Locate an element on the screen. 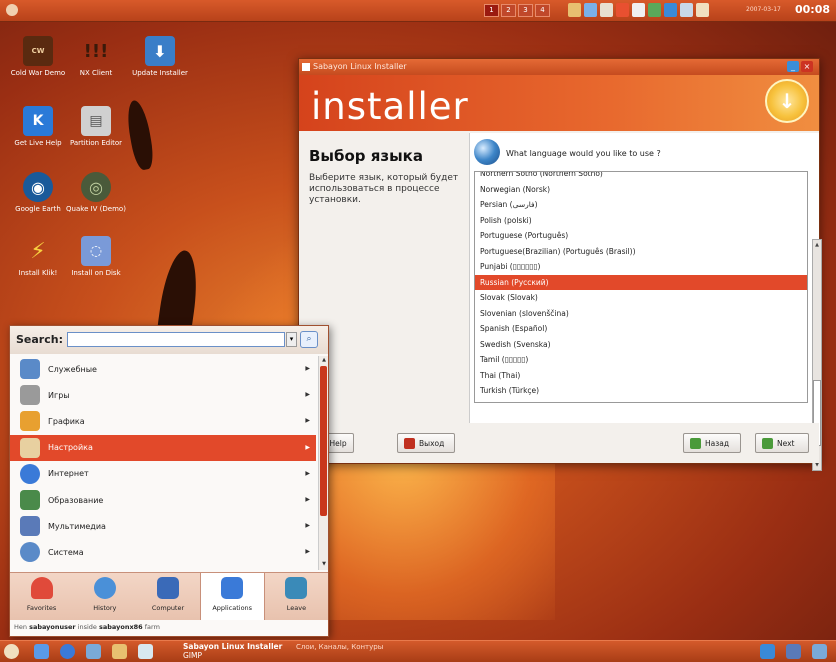  utilities-icon is located at coordinates (30, 369).